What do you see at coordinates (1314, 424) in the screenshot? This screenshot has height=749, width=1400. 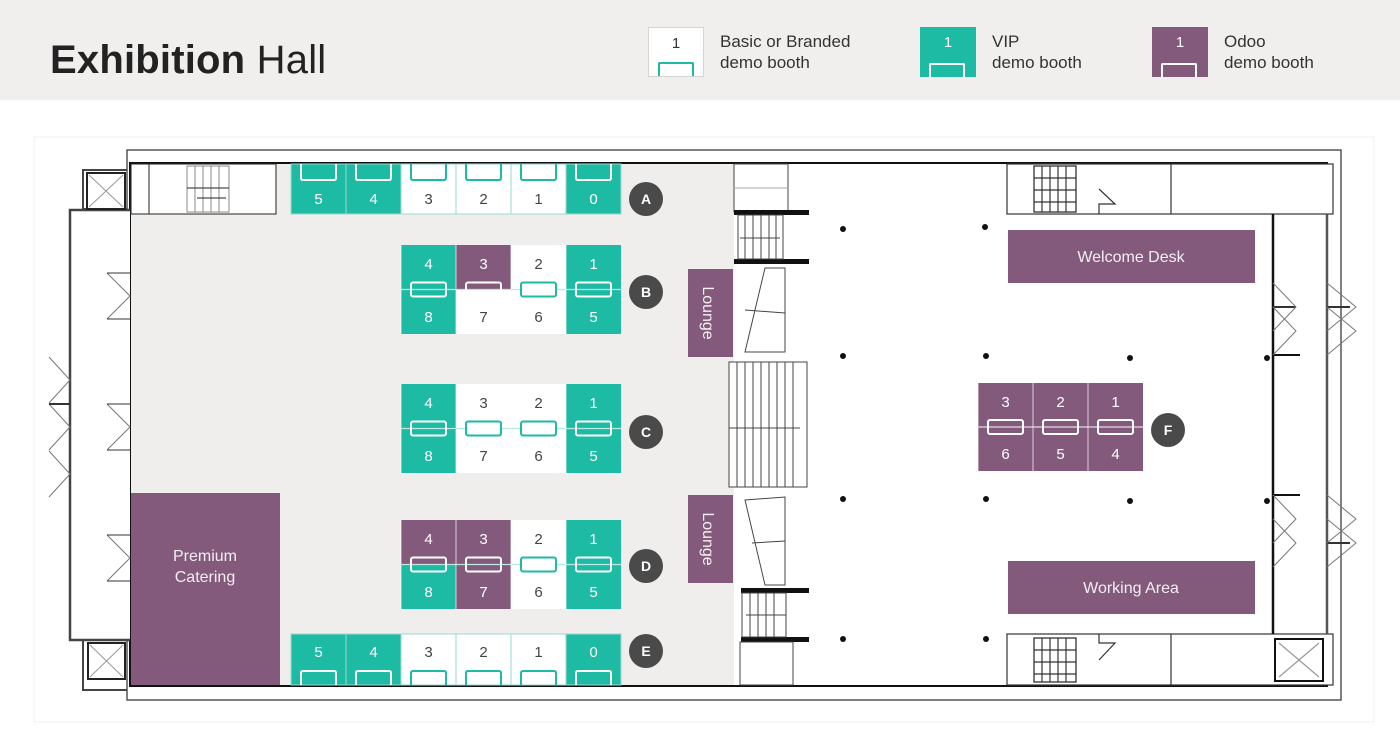 I see `right-corridor` at bounding box center [1314, 424].